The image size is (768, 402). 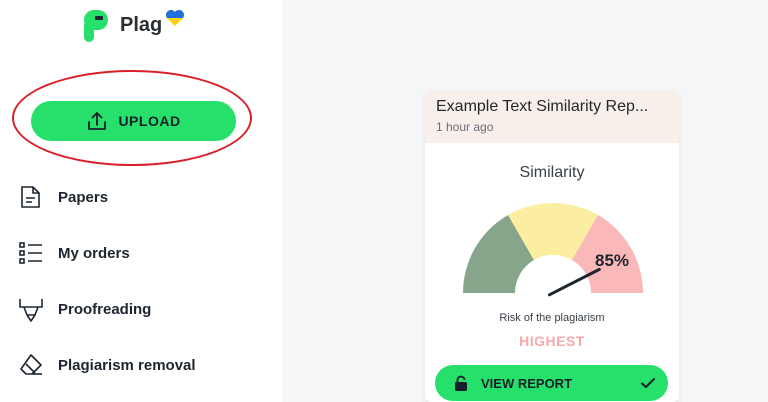 I want to click on risk-level: HIGHEST, so click(x=552, y=341).